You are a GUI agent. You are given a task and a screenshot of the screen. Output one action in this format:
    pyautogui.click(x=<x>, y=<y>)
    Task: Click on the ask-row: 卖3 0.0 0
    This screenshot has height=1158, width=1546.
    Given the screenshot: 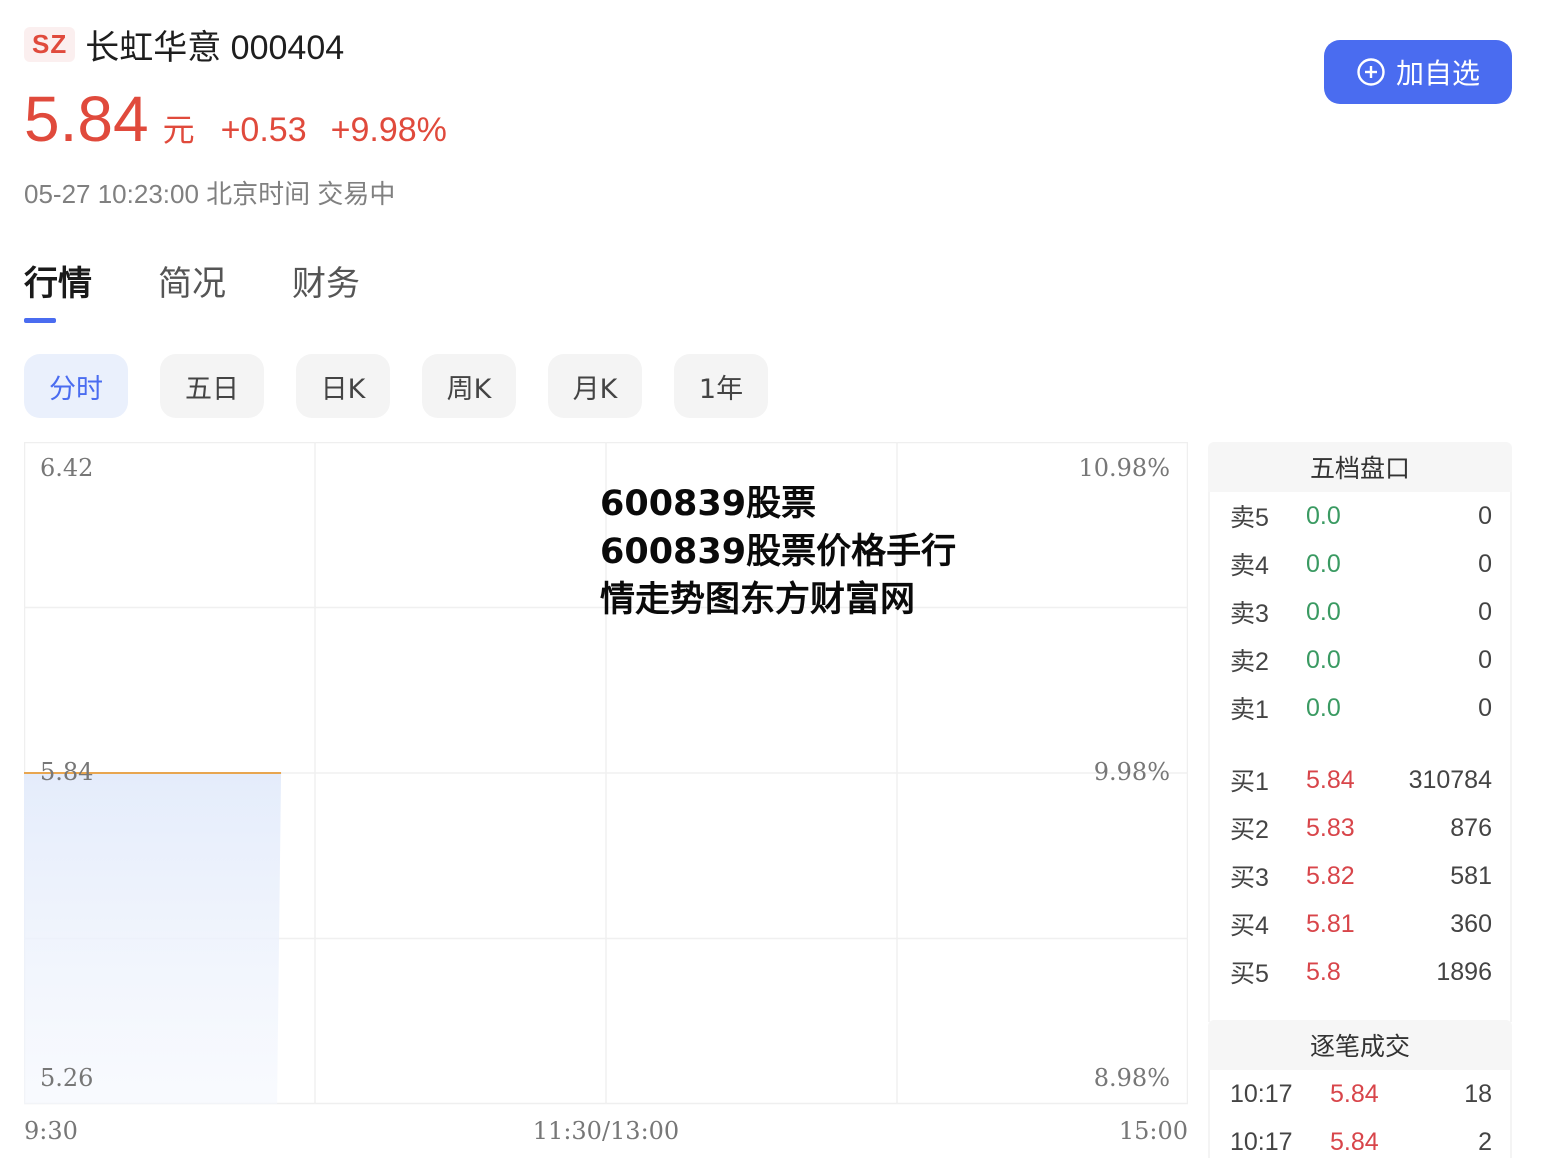 What is the action you would take?
    pyautogui.click(x=1360, y=612)
    